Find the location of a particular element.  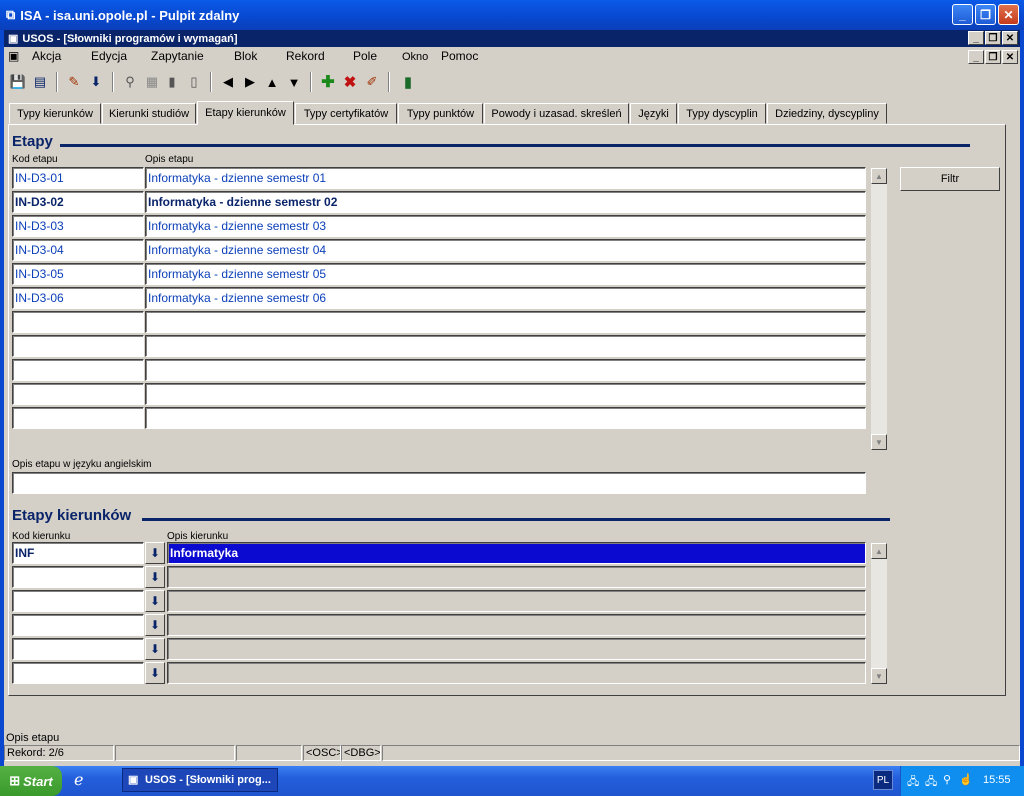

etap-opis-field: Informatyka - dzienne semestr 02 is located at coordinates (505, 202).